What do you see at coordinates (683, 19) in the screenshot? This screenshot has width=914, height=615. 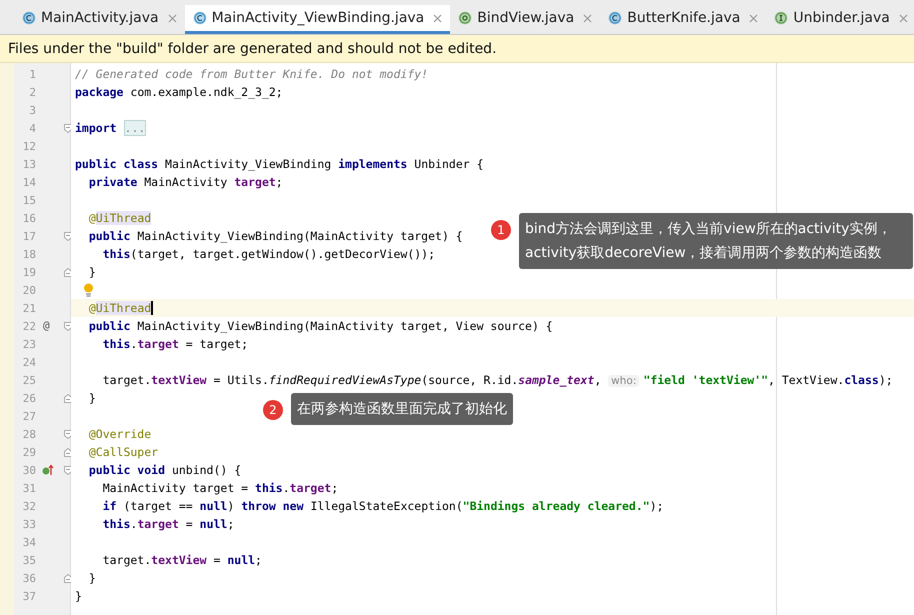 I see `file-tab: ButterKnife.java` at bounding box center [683, 19].